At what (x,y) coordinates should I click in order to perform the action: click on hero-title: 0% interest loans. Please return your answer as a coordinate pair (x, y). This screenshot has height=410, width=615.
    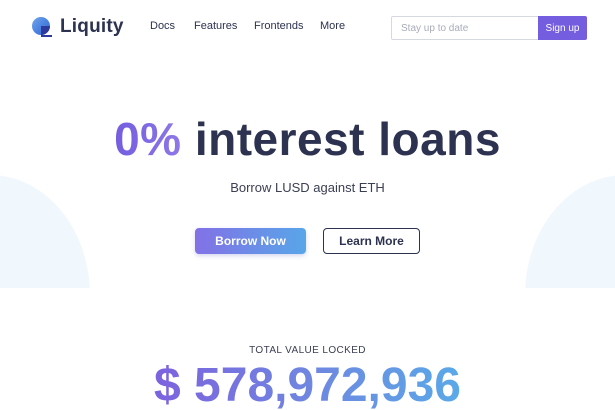
    Looking at the image, I should click on (307, 139).